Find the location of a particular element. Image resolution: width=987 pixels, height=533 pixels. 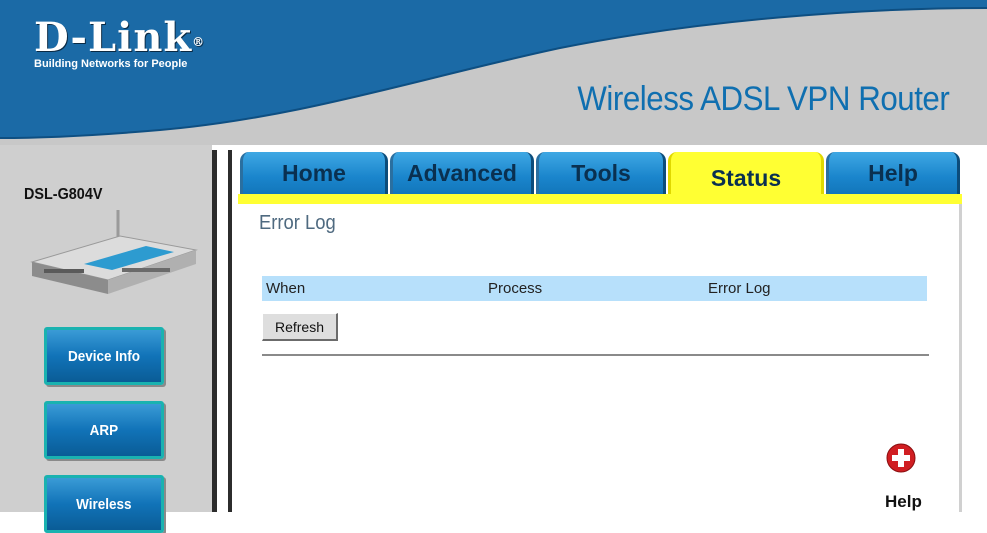

sidebar-wireless-label: Wireless is located at coordinates (104, 504).